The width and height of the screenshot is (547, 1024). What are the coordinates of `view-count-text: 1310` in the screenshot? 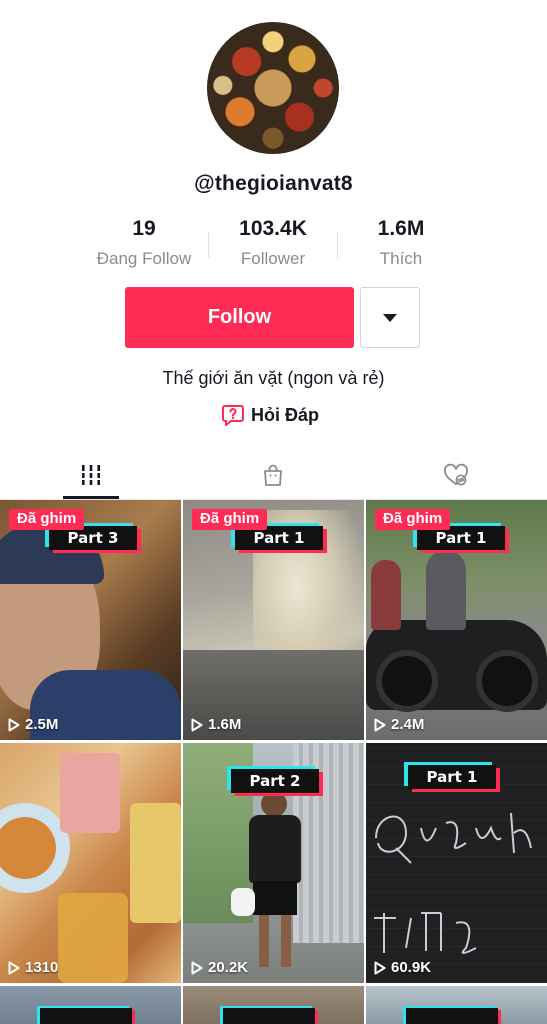 It's located at (42, 967).